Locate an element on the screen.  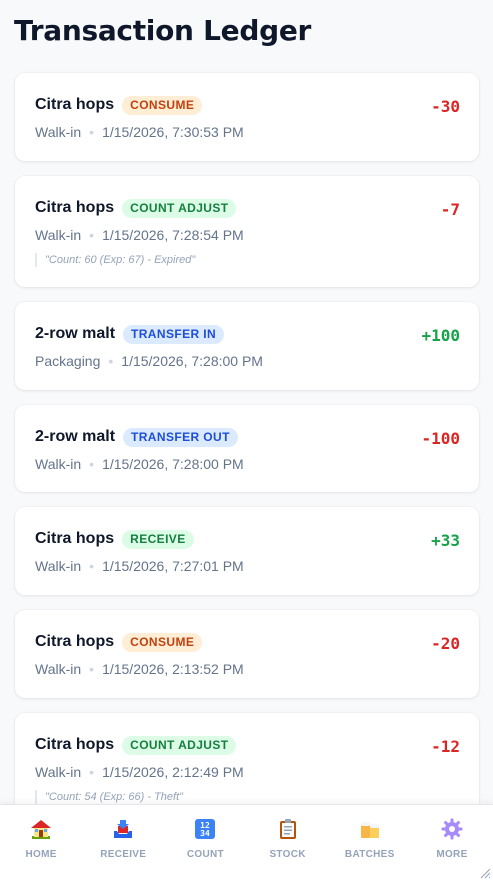
beer-mugs-icon is located at coordinates (369, 830).